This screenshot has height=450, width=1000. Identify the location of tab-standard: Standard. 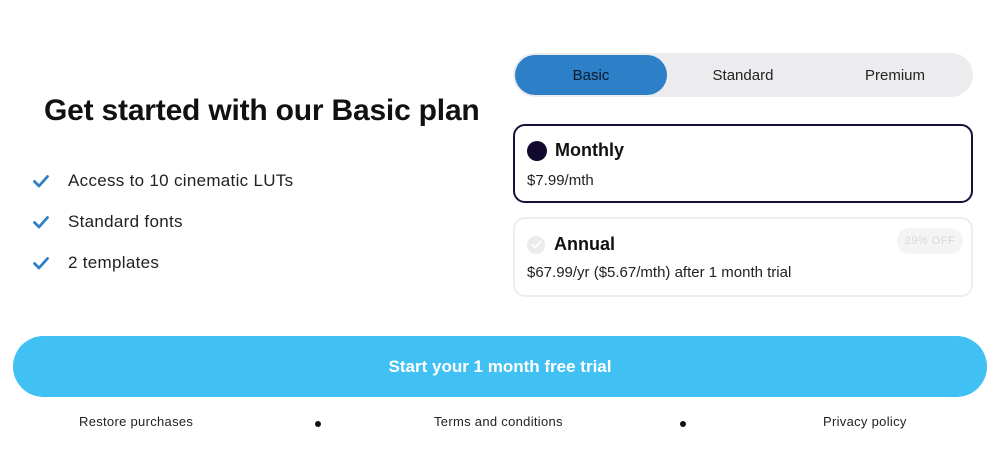
(743, 75).